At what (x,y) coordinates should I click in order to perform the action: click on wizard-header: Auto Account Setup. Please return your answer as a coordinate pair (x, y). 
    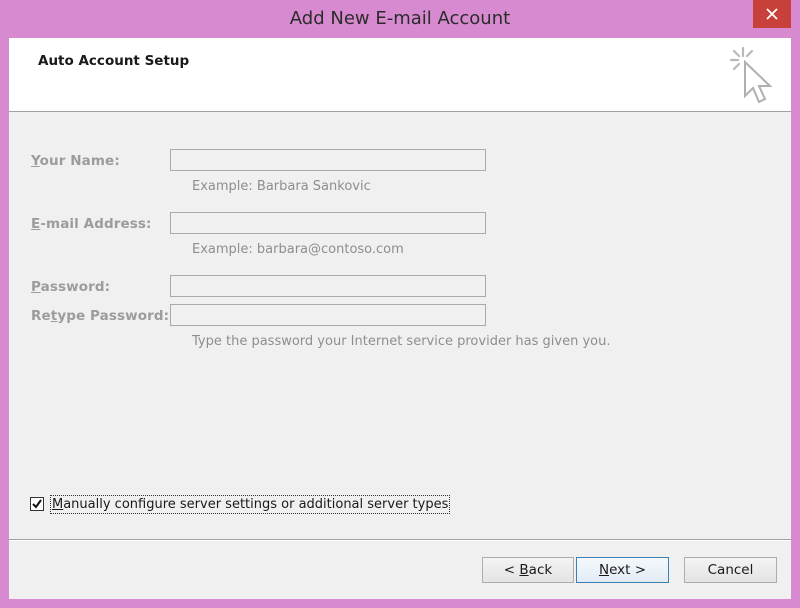
    Looking at the image, I should click on (400, 75).